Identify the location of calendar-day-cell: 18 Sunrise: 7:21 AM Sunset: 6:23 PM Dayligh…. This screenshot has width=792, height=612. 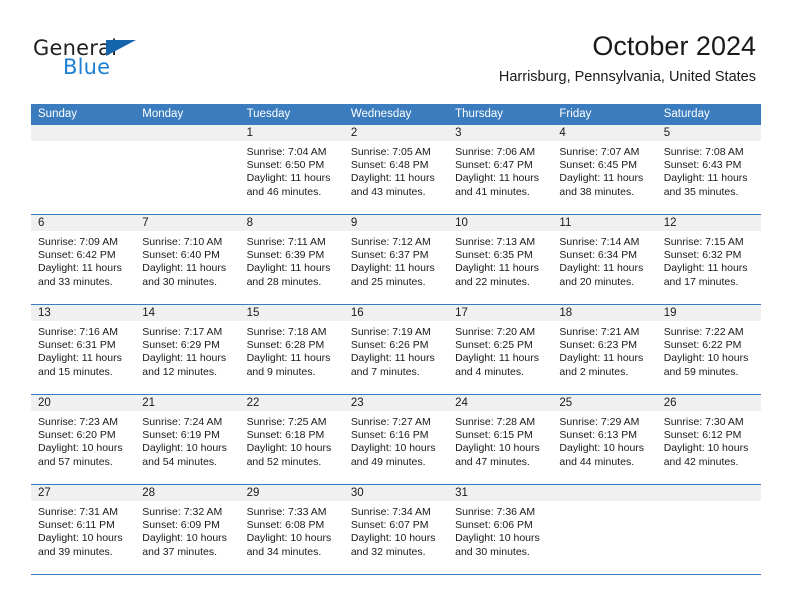
(604, 349).